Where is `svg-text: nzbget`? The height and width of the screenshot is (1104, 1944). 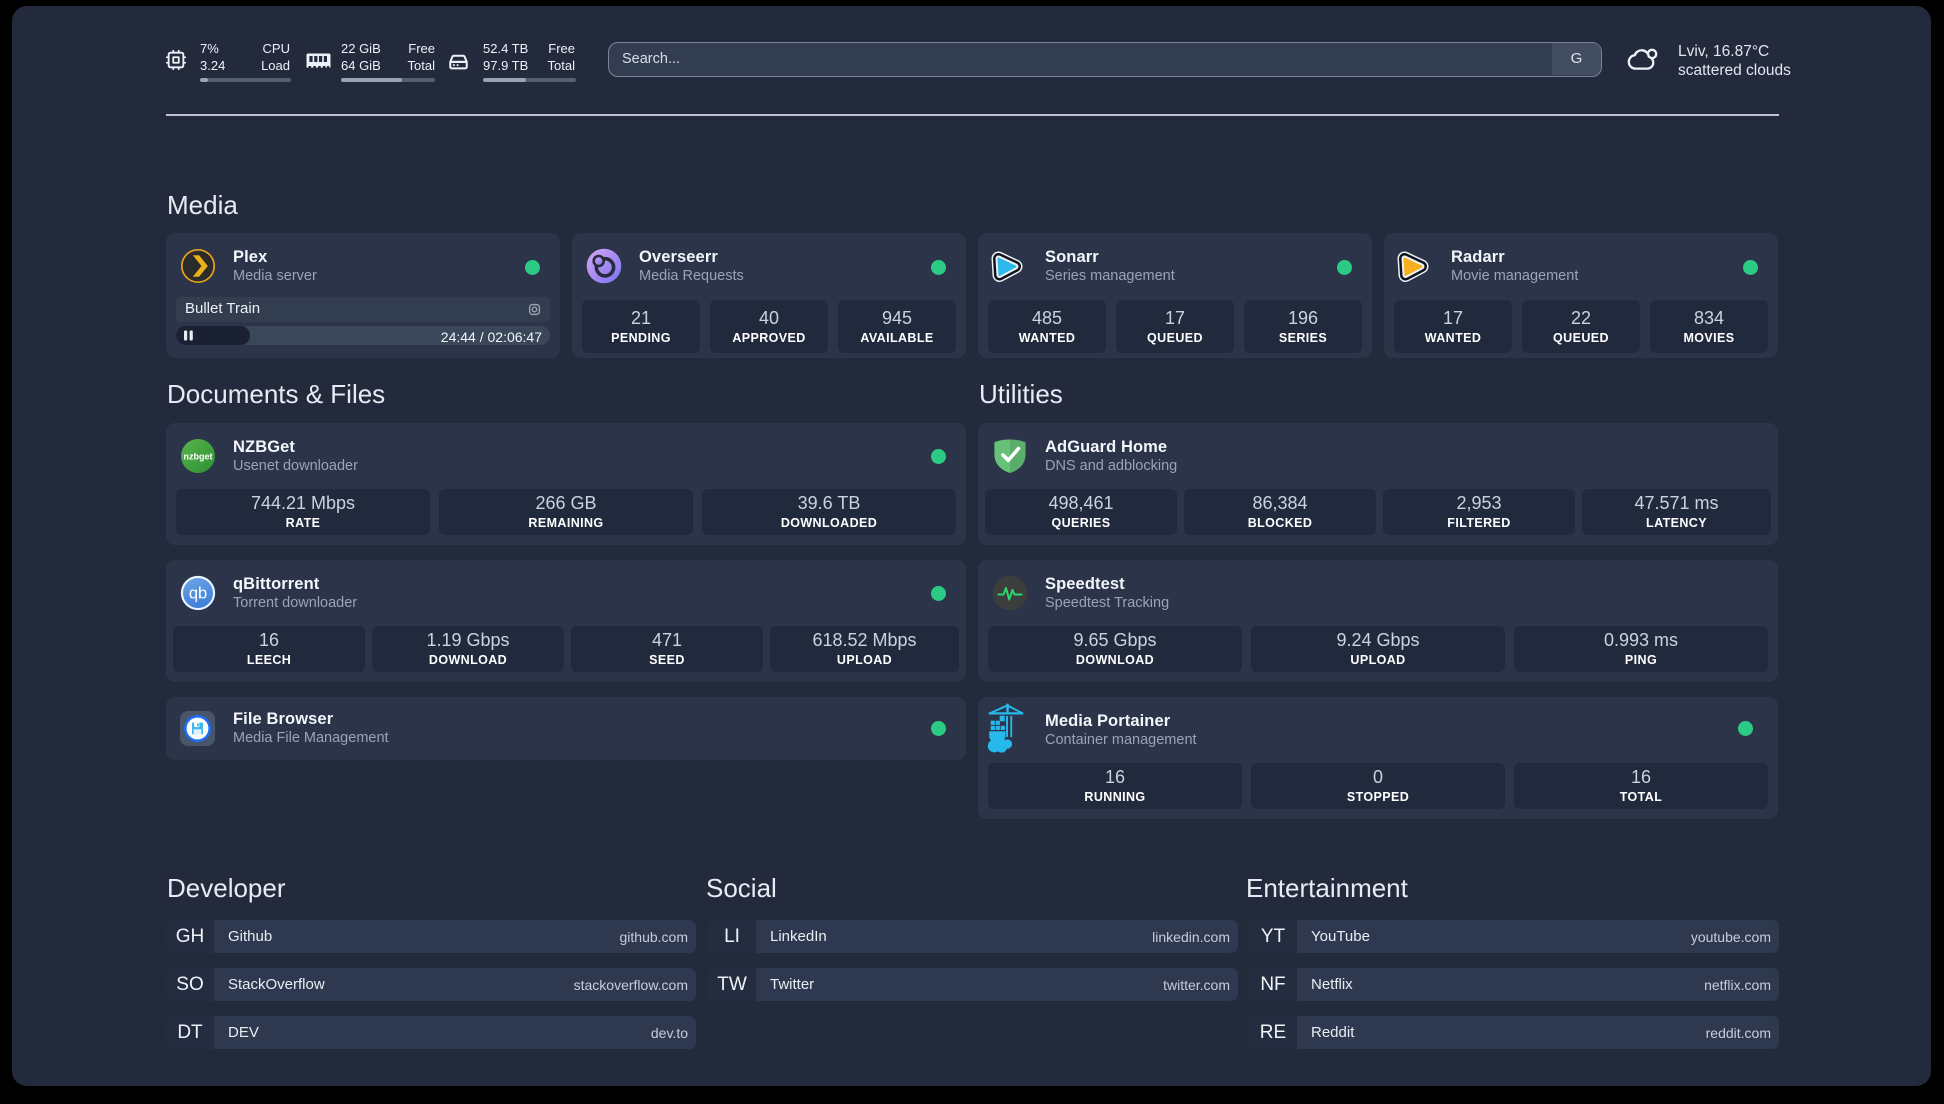 svg-text: nzbget is located at coordinates (198, 457).